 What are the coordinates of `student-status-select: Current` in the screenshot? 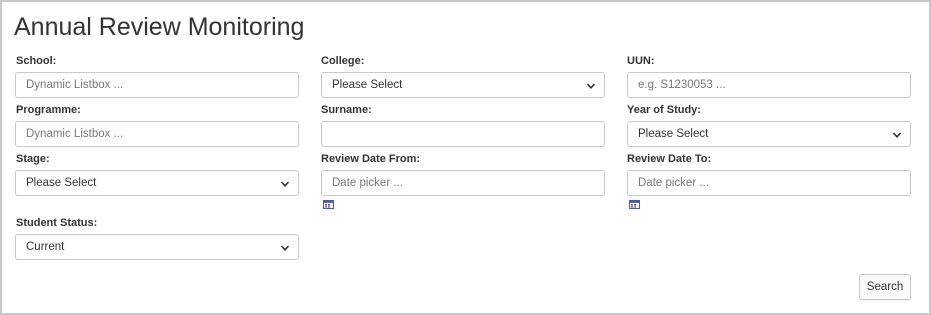 It's located at (157, 247).